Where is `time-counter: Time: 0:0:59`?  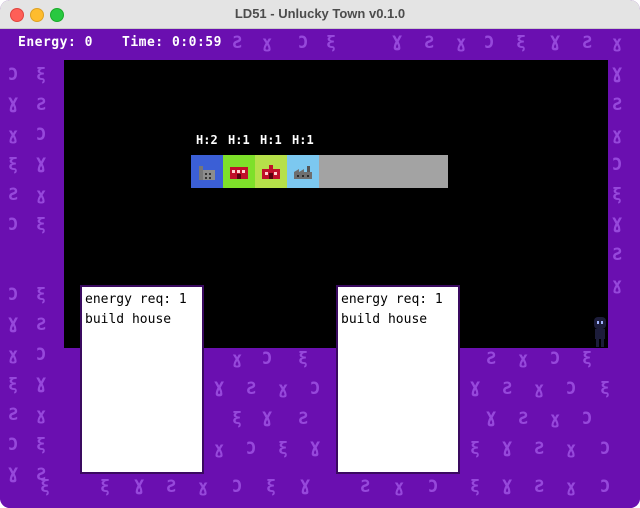
time-counter: Time: 0:0:59 is located at coordinates (172, 42).